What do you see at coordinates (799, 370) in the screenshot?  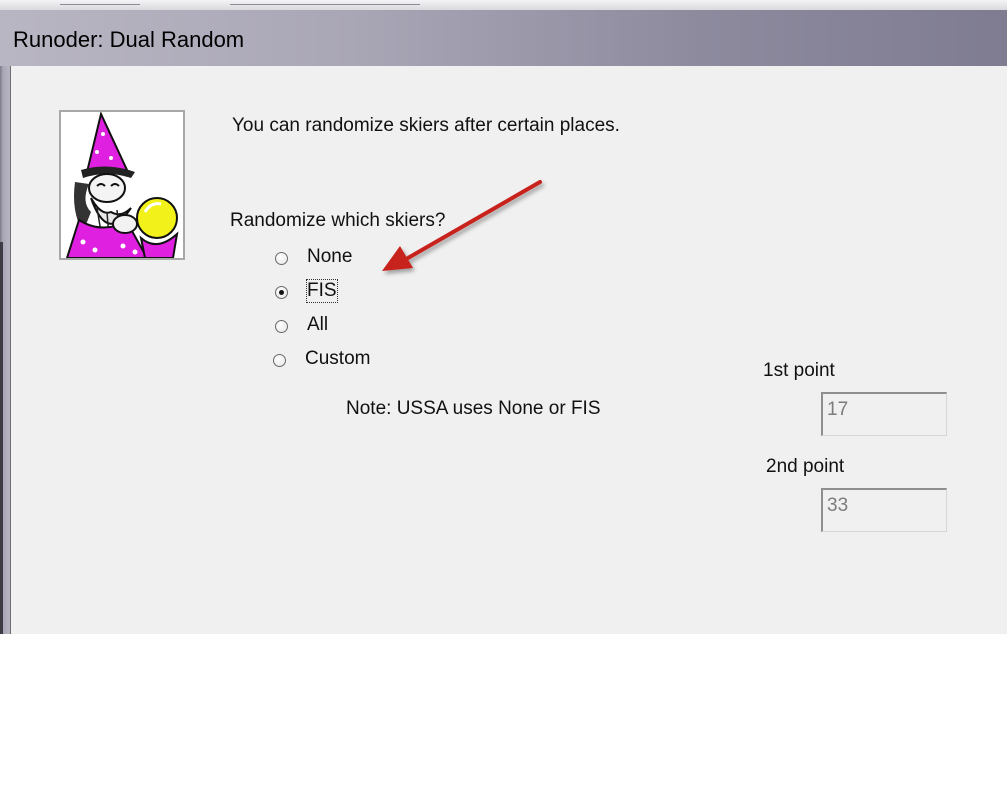 I see `first-point-label: 1st point` at bounding box center [799, 370].